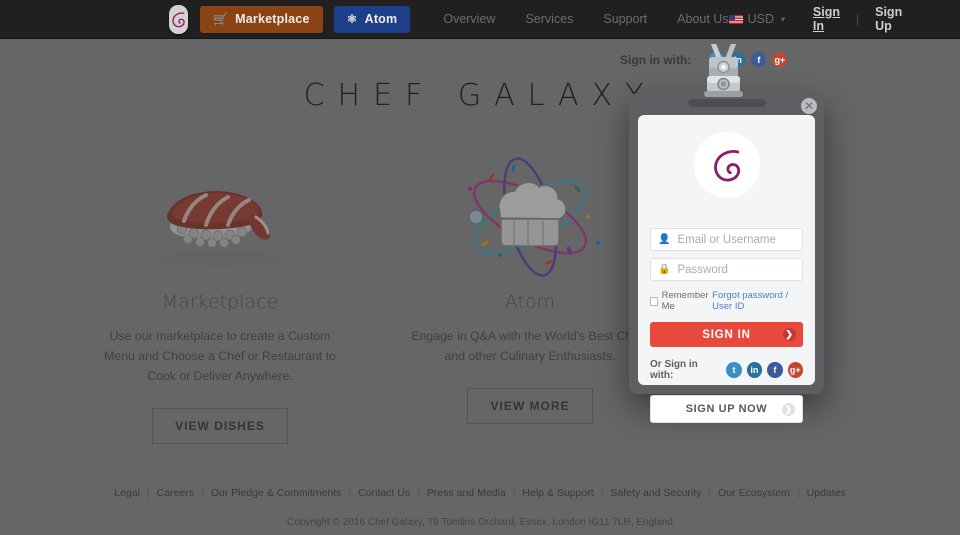 This screenshot has height=535, width=960. I want to click on password-field-placeholder: Password, so click(702, 269).